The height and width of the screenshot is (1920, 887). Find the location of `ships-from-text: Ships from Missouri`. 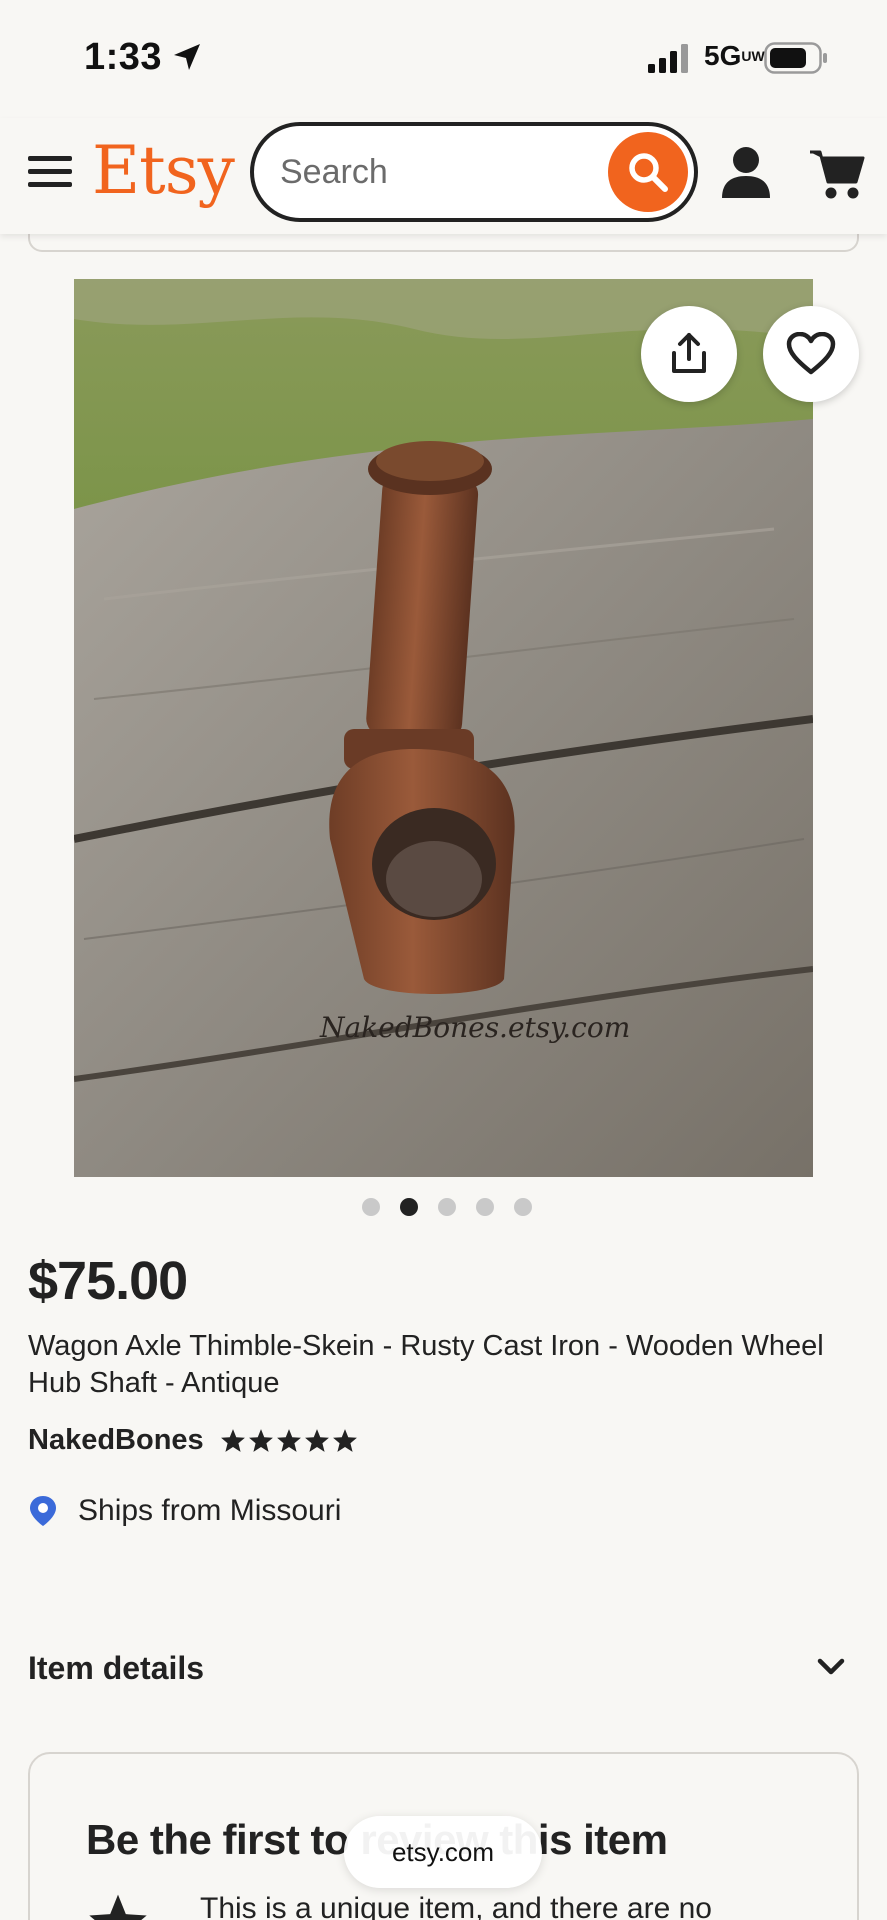

ships-from-text: Ships from Missouri is located at coordinates (210, 1510).